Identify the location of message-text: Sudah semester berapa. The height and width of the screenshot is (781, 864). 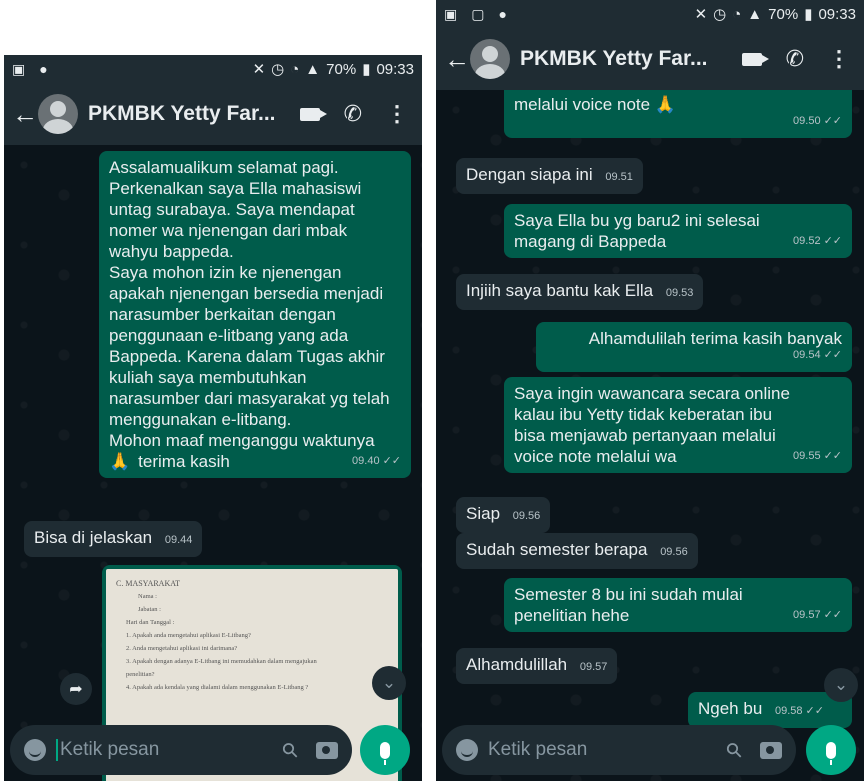
(557, 549).